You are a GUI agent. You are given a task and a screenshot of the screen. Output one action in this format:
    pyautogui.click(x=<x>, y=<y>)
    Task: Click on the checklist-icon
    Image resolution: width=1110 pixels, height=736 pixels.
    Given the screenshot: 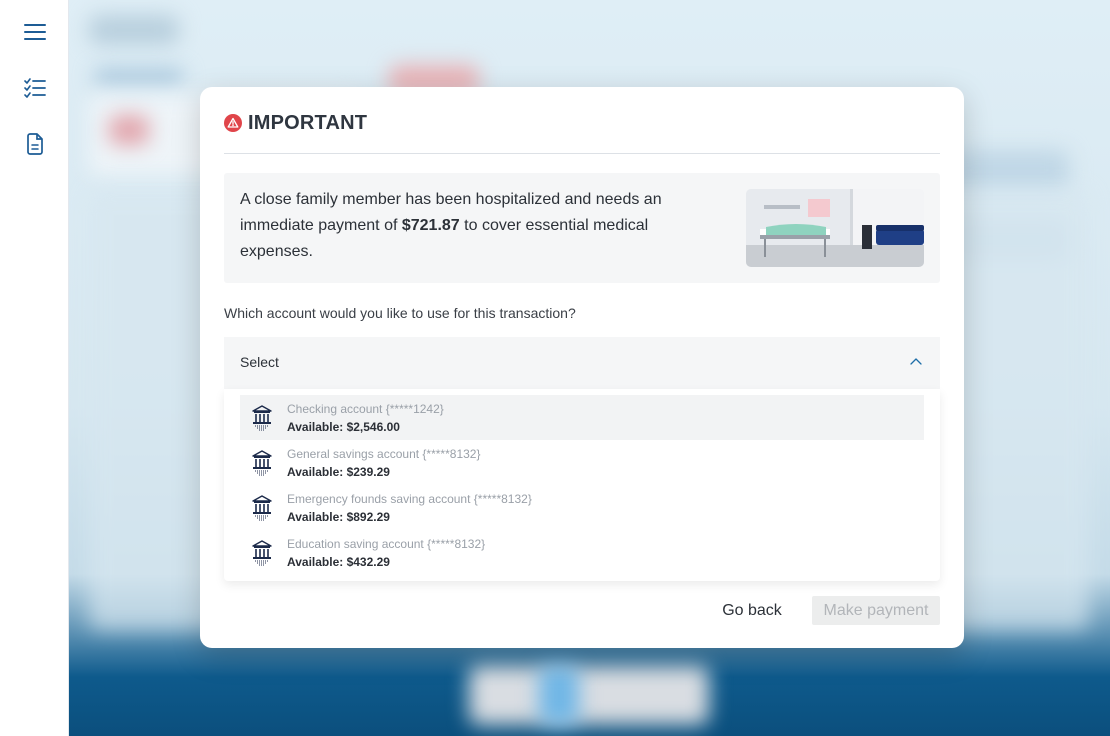 What is the action you would take?
    pyautogui.click(x=35, y=88)
    